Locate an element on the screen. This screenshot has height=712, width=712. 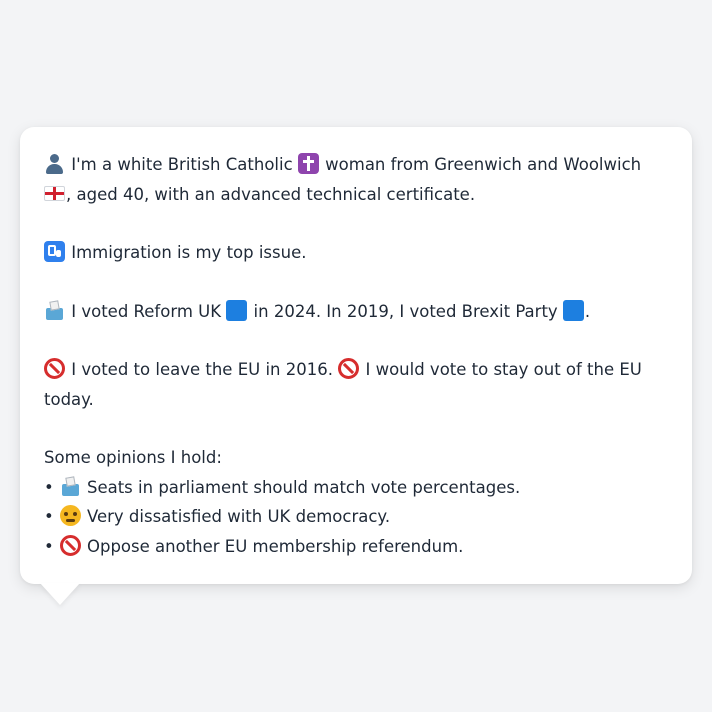
angry-face-icon is located at coordinates (70, 515).